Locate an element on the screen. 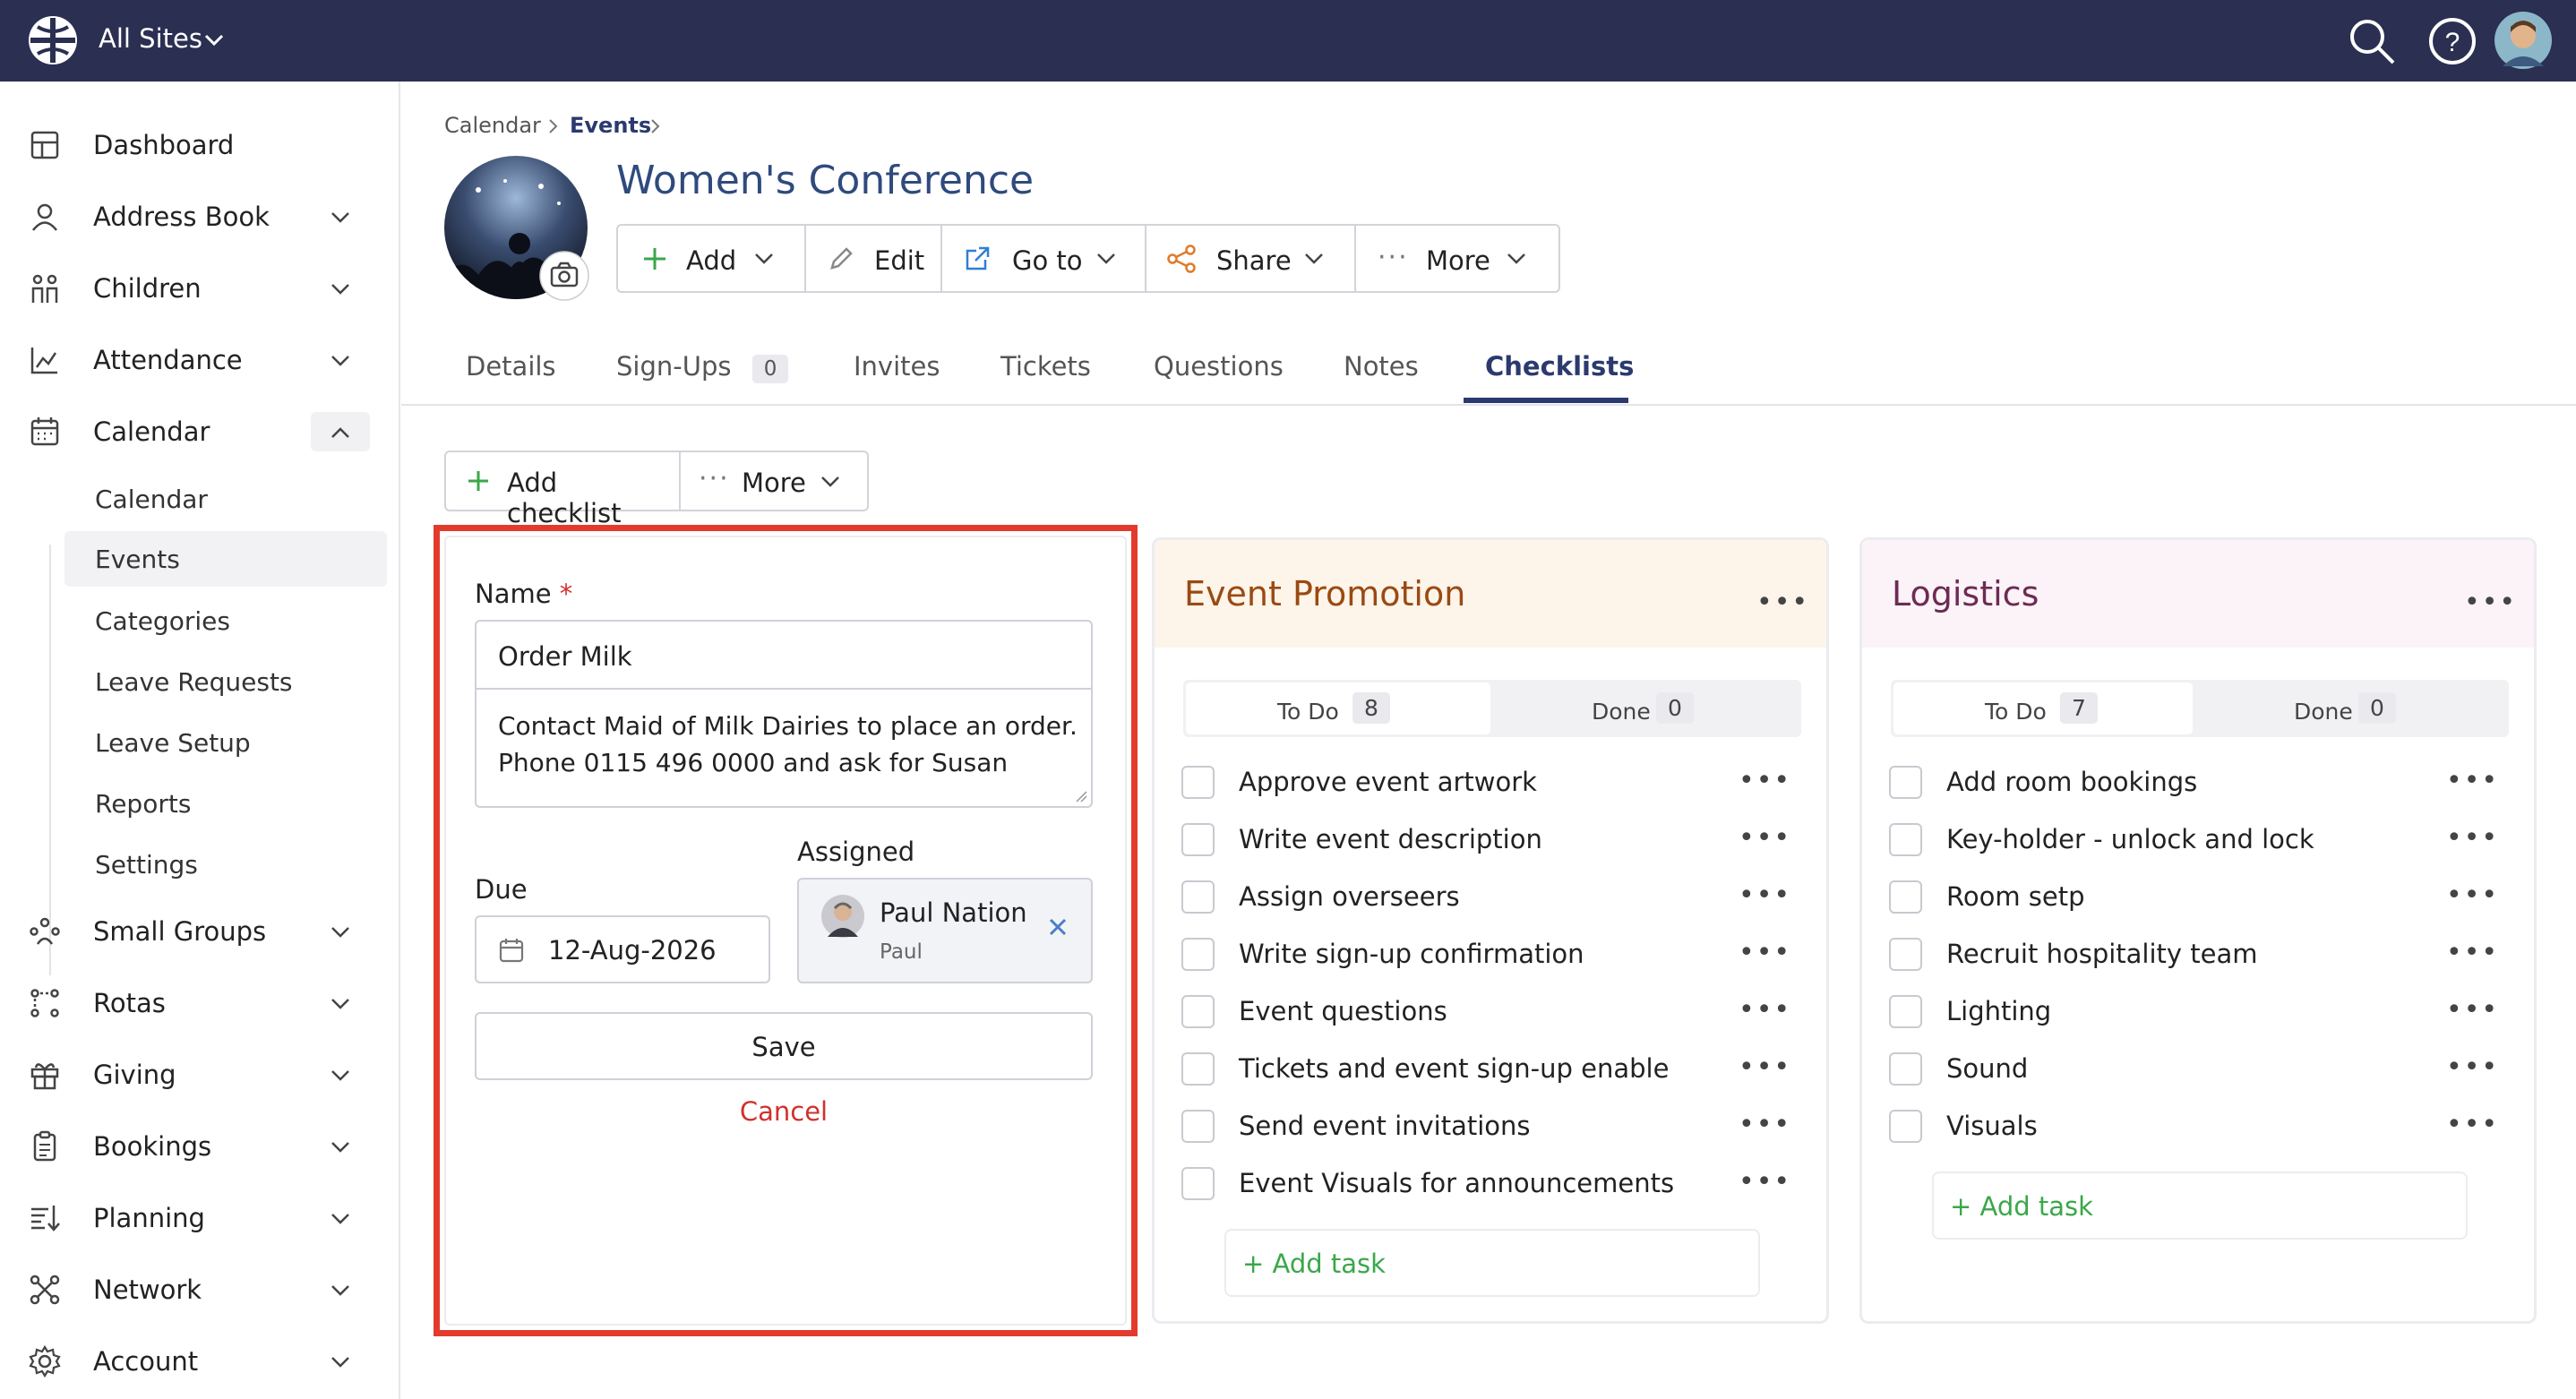  camera-icon is located at coordinates (564, 276).